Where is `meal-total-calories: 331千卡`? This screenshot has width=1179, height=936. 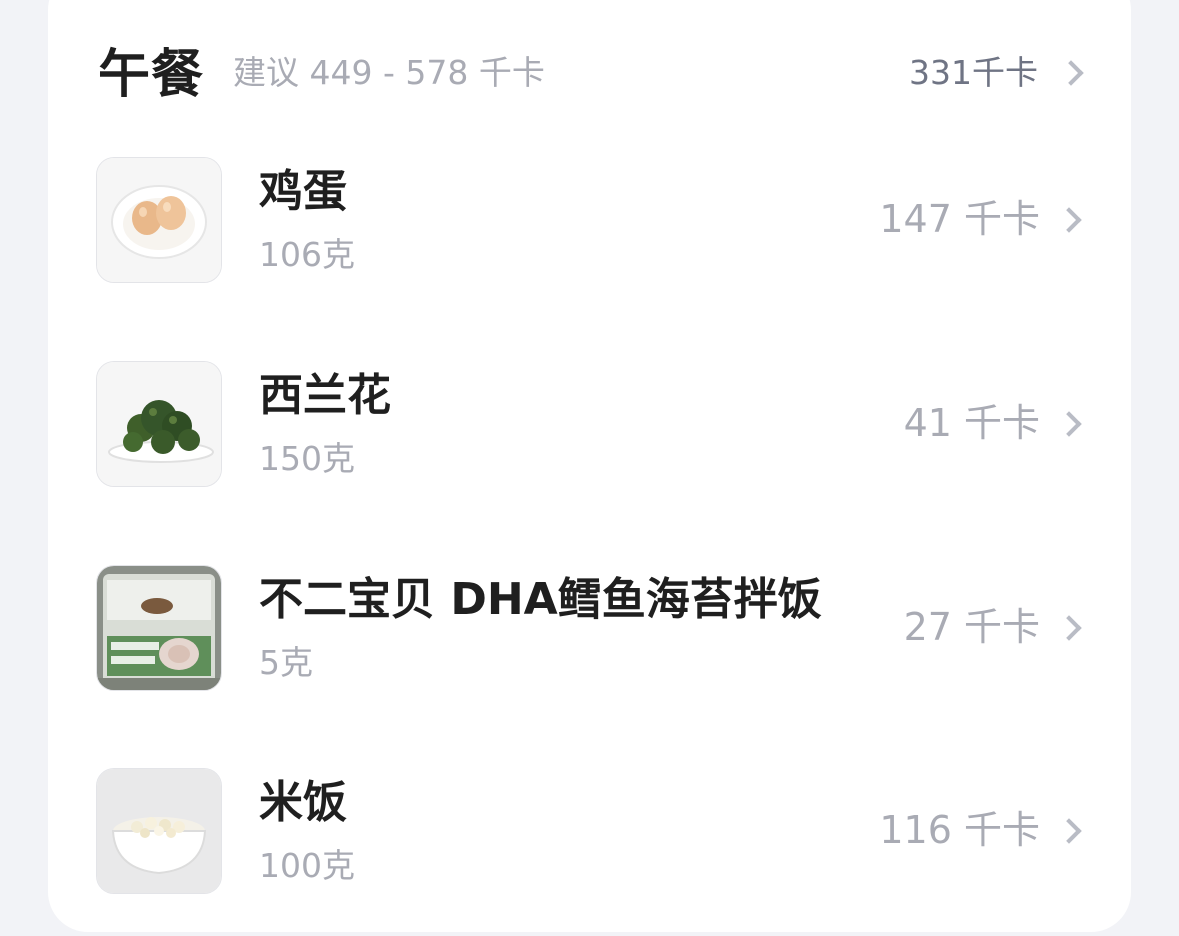
meal-total-calories: 331千卡 is located at coordinates (973, 72).